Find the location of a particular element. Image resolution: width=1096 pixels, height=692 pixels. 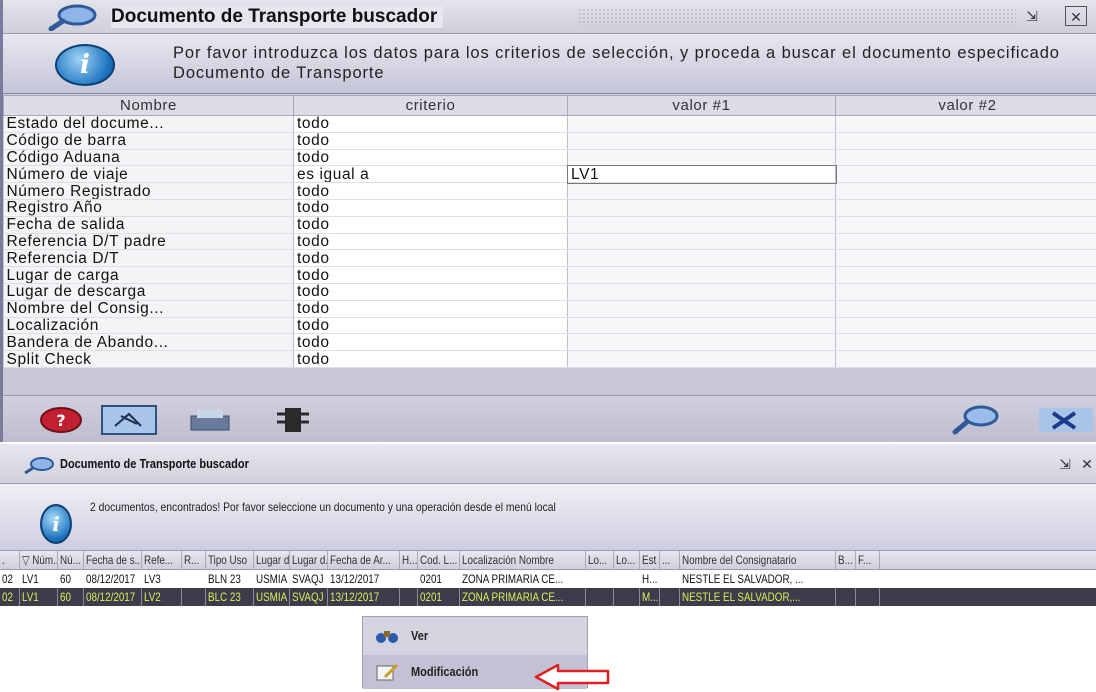

criteria-row: Lugar de descargatodo is located at coordinates (550, 291).